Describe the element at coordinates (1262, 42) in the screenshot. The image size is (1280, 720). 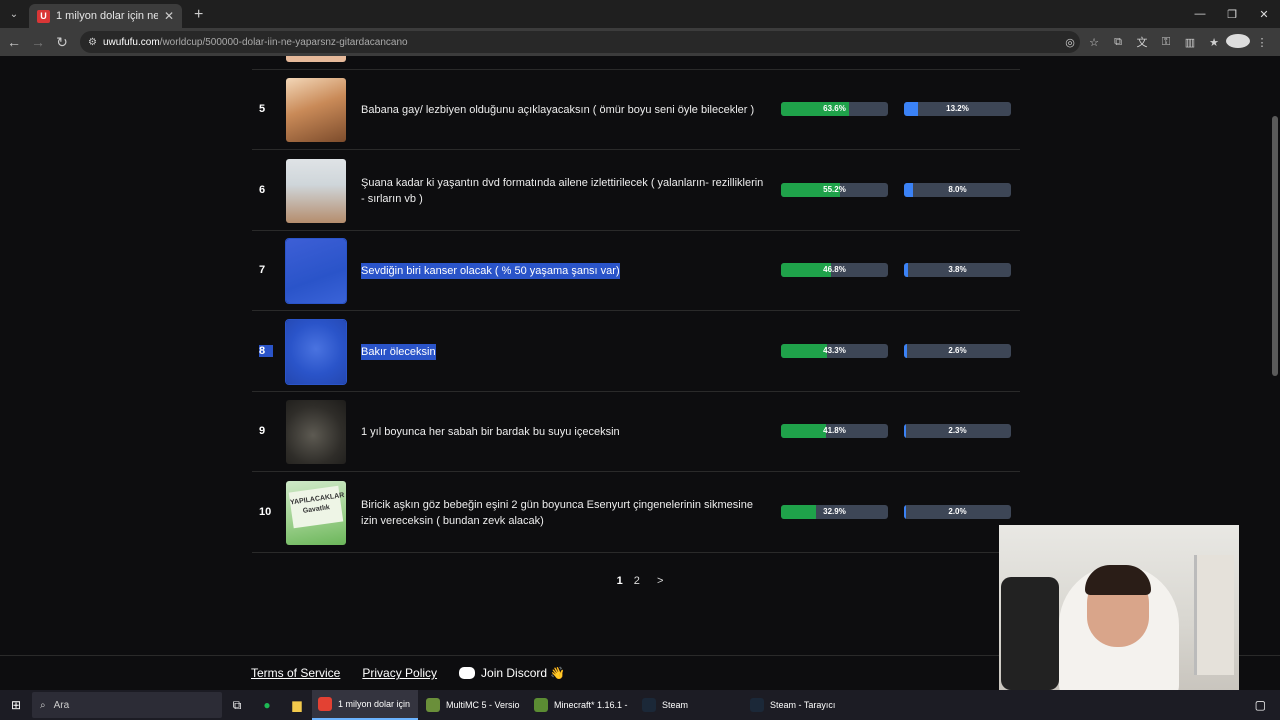
I see `more-icon: ⋮` at that location.